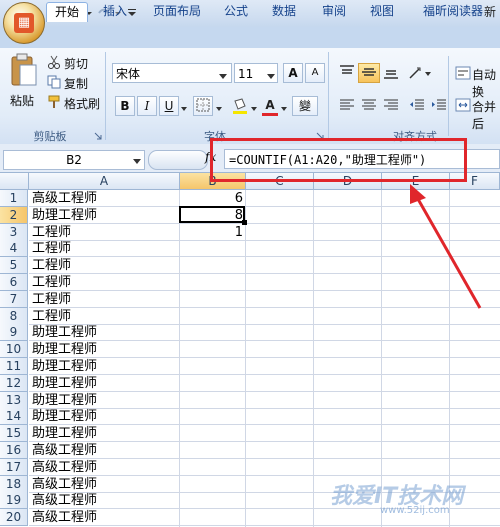 This screenshot has height=527, width=500. I want to click on row-header: 12, so click(14, 383).